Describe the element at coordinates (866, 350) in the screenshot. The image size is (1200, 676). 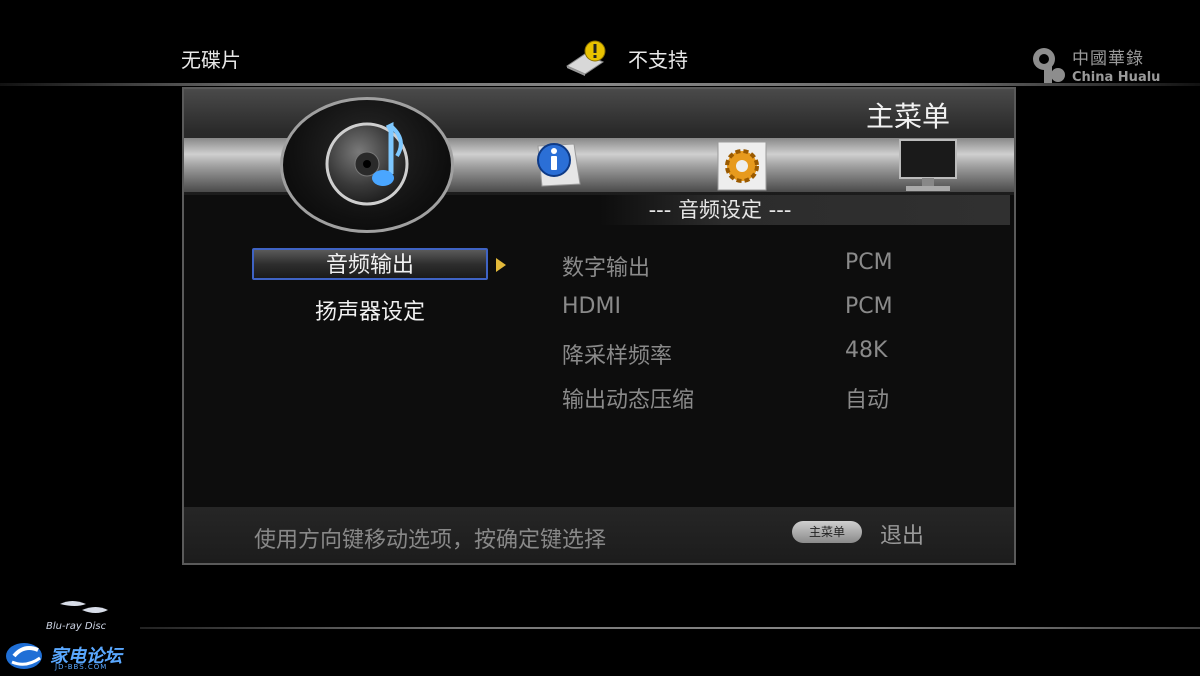
I see `option-value-downsampling: 48K` at that location.